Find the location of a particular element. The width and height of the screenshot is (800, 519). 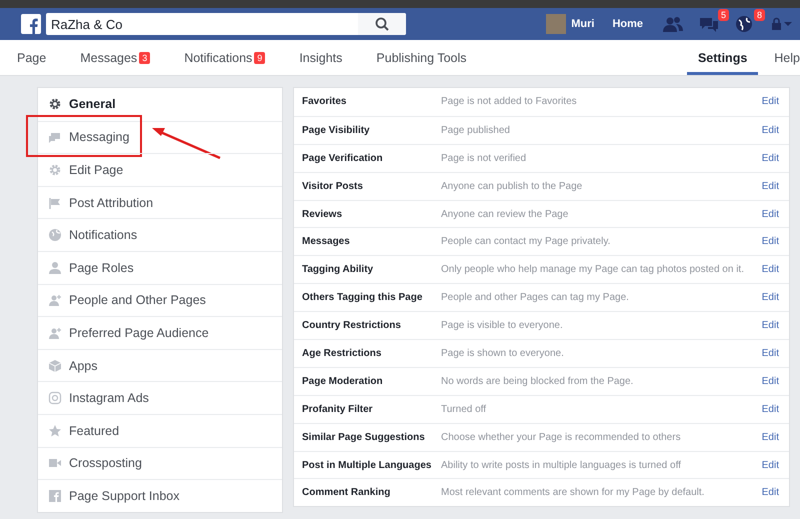

notifications-count-badge: 8 is located at coordinates (759, 15).